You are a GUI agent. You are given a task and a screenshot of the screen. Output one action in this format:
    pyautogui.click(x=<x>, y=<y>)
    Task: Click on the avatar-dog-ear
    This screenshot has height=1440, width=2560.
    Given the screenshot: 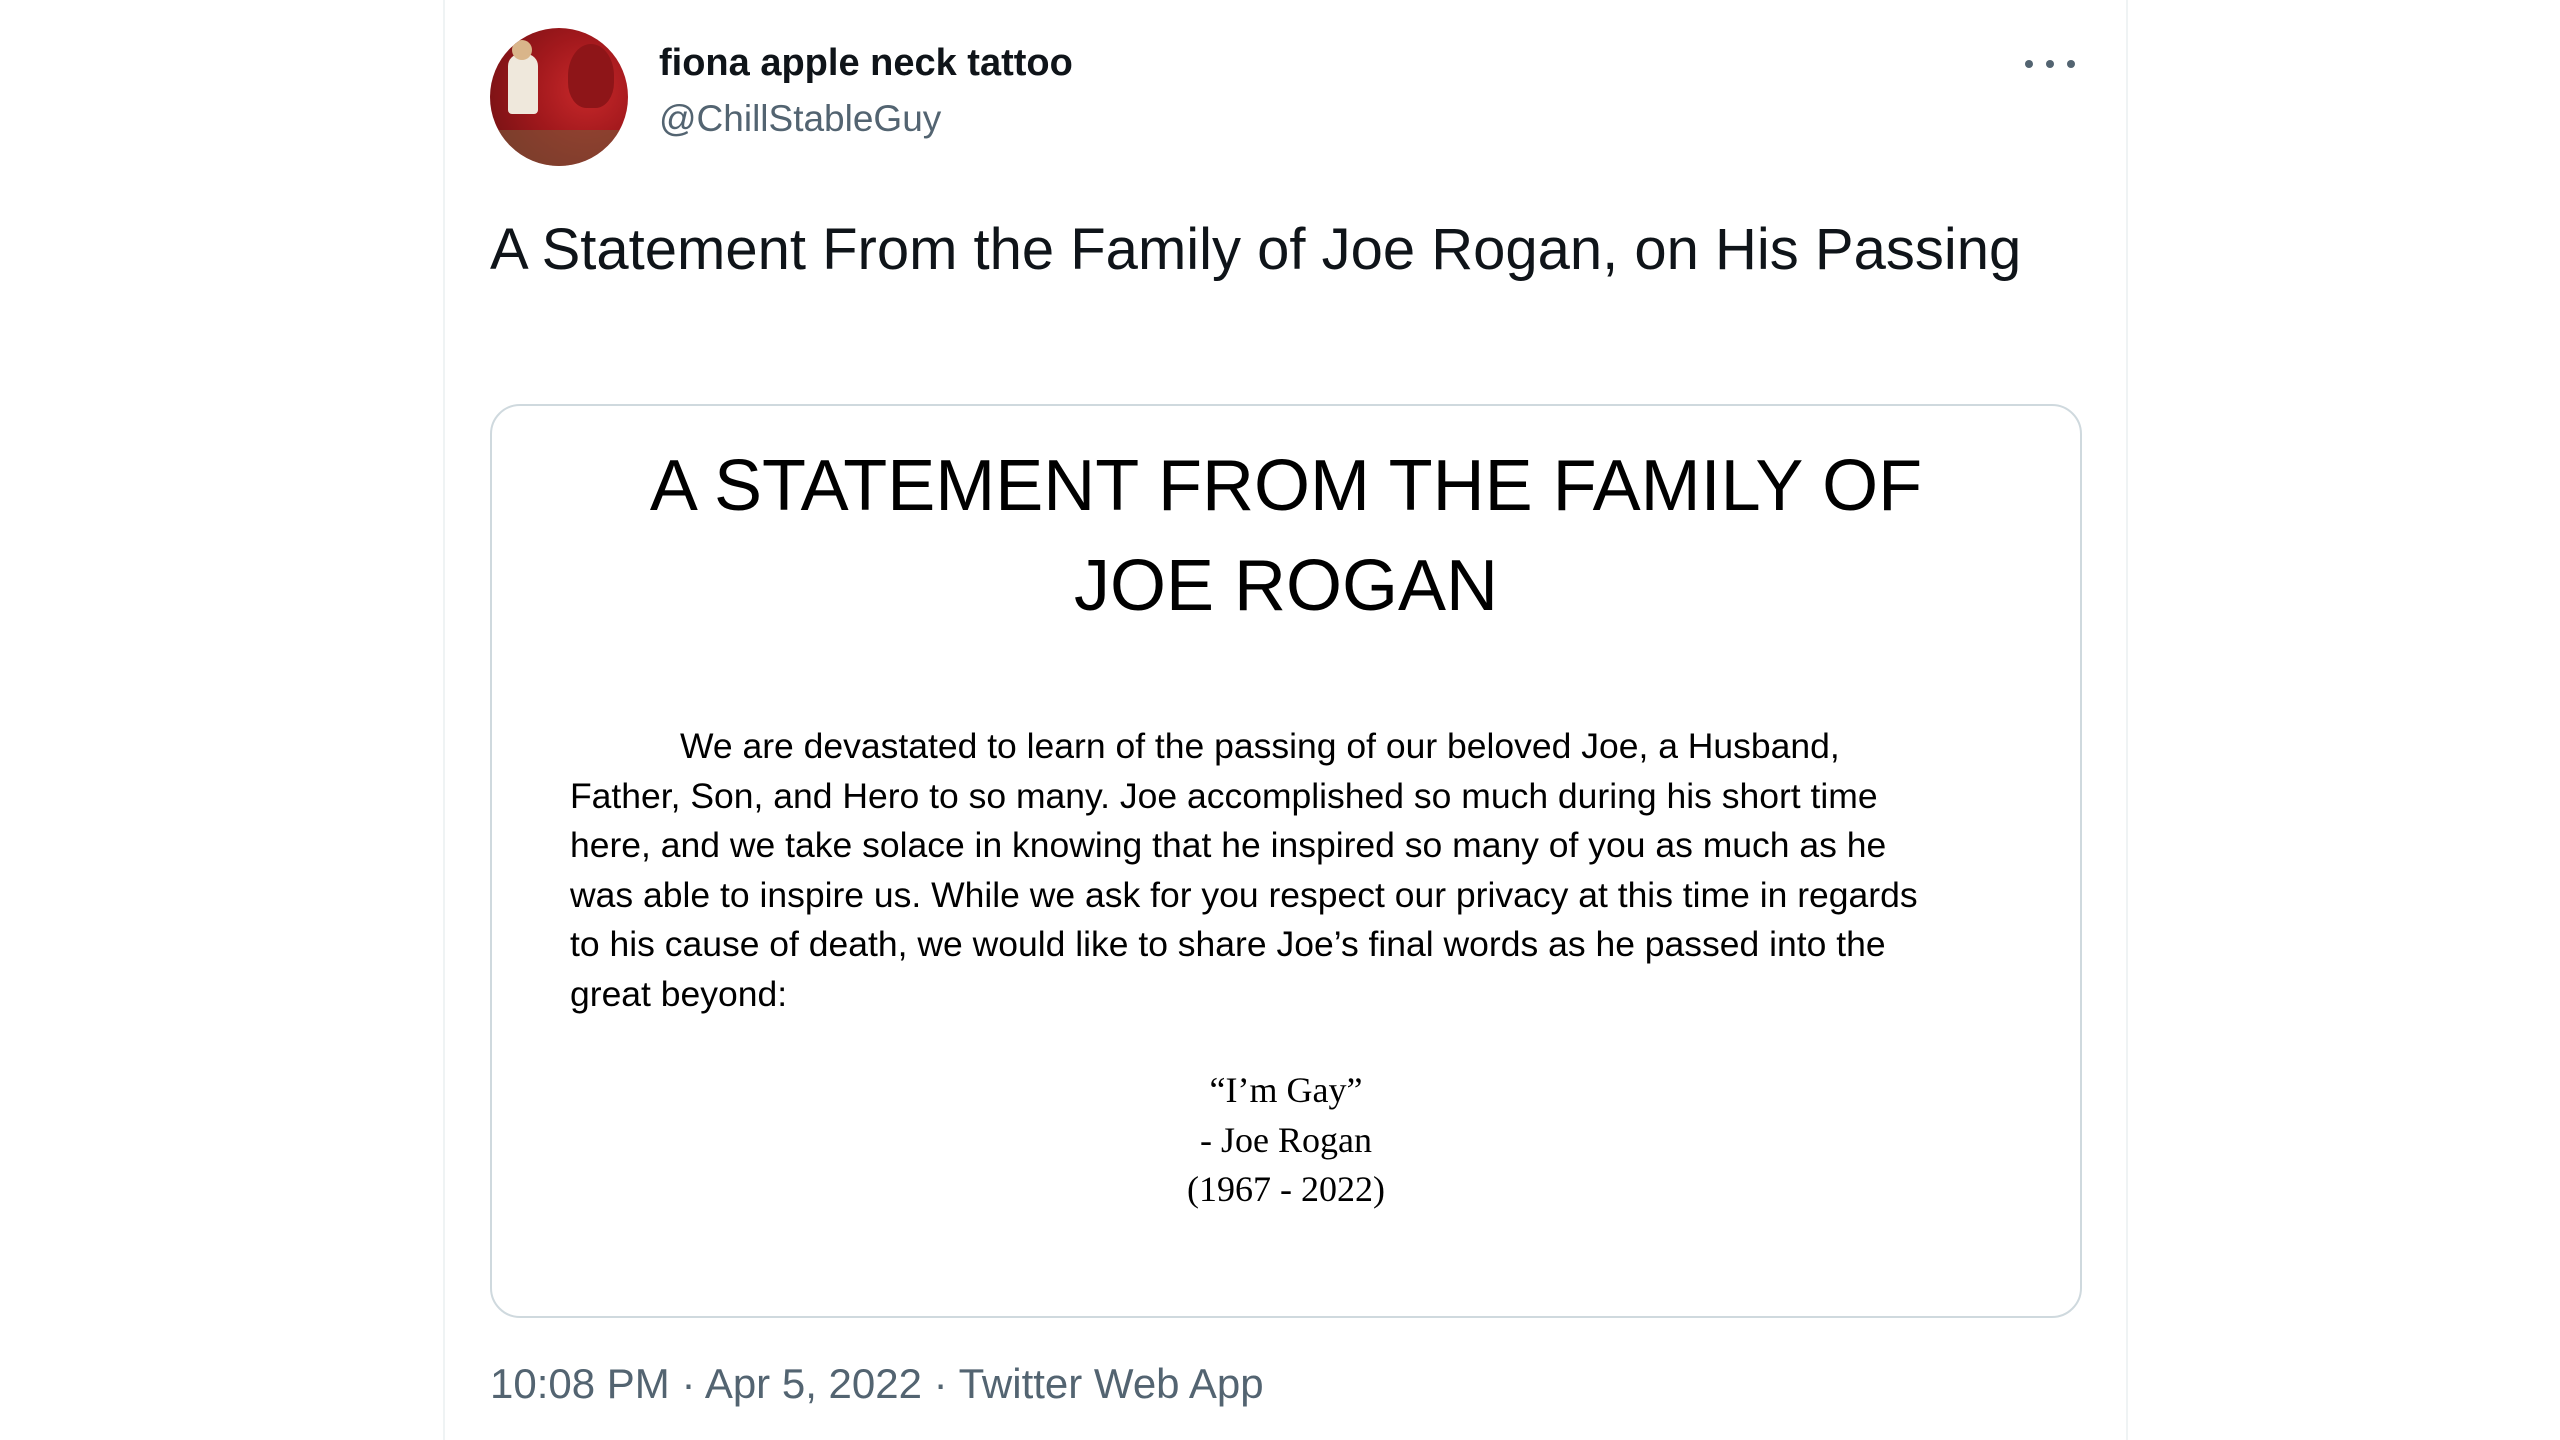 What is the action you would take?
    pyautogui.click(x=591, y=76)
    